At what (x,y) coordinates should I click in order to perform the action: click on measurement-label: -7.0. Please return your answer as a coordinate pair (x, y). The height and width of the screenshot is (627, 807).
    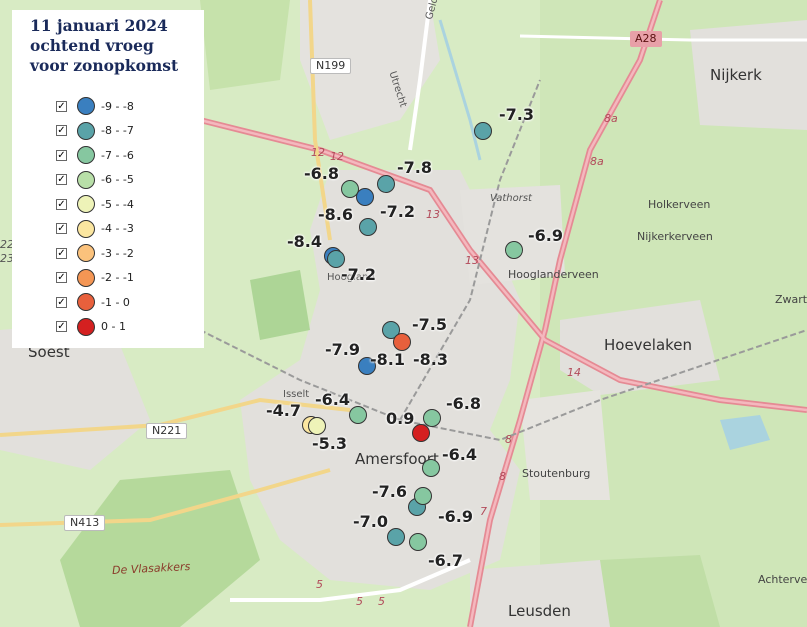
    Looking at the image, I should click on (370, 521).